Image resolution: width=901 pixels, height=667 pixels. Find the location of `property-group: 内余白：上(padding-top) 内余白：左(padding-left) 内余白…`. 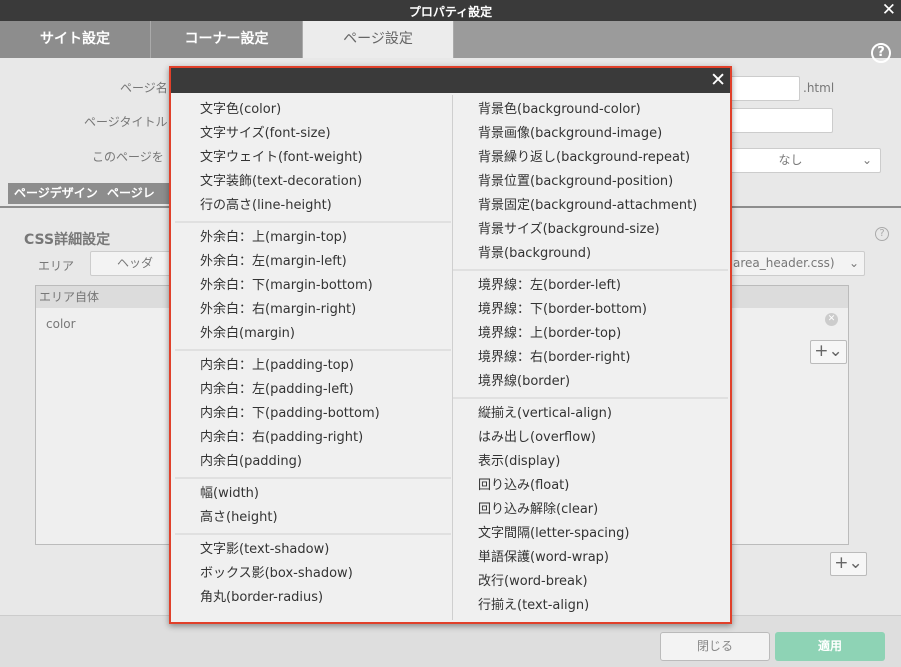

property-group: 内余白：上(padding-top) 内余白：左(padding-left) 内余白… is located at coordinates (313, 415).